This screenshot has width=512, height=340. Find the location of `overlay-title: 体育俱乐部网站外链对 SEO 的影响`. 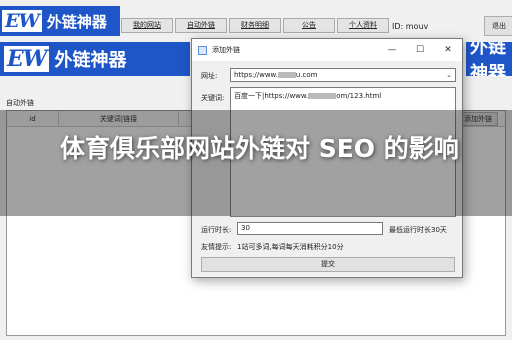

overlay-title: 体育俱乐部网站外链对 SEO 的影响 is located at coordinates (259, 148).